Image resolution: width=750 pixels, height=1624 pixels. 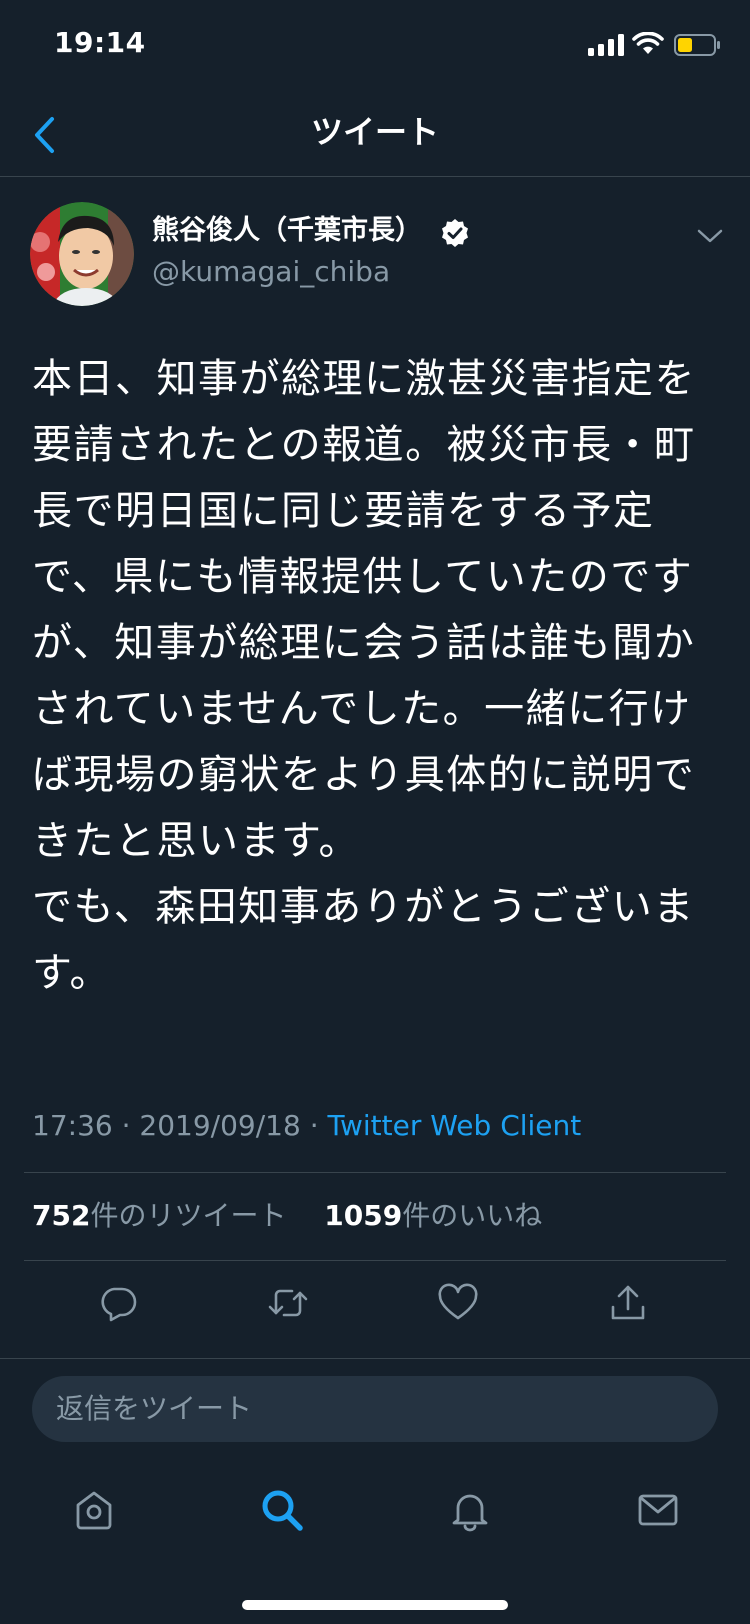 I want to click on like-count-link: 1059件のいいね, so click(x=433, y=1215).